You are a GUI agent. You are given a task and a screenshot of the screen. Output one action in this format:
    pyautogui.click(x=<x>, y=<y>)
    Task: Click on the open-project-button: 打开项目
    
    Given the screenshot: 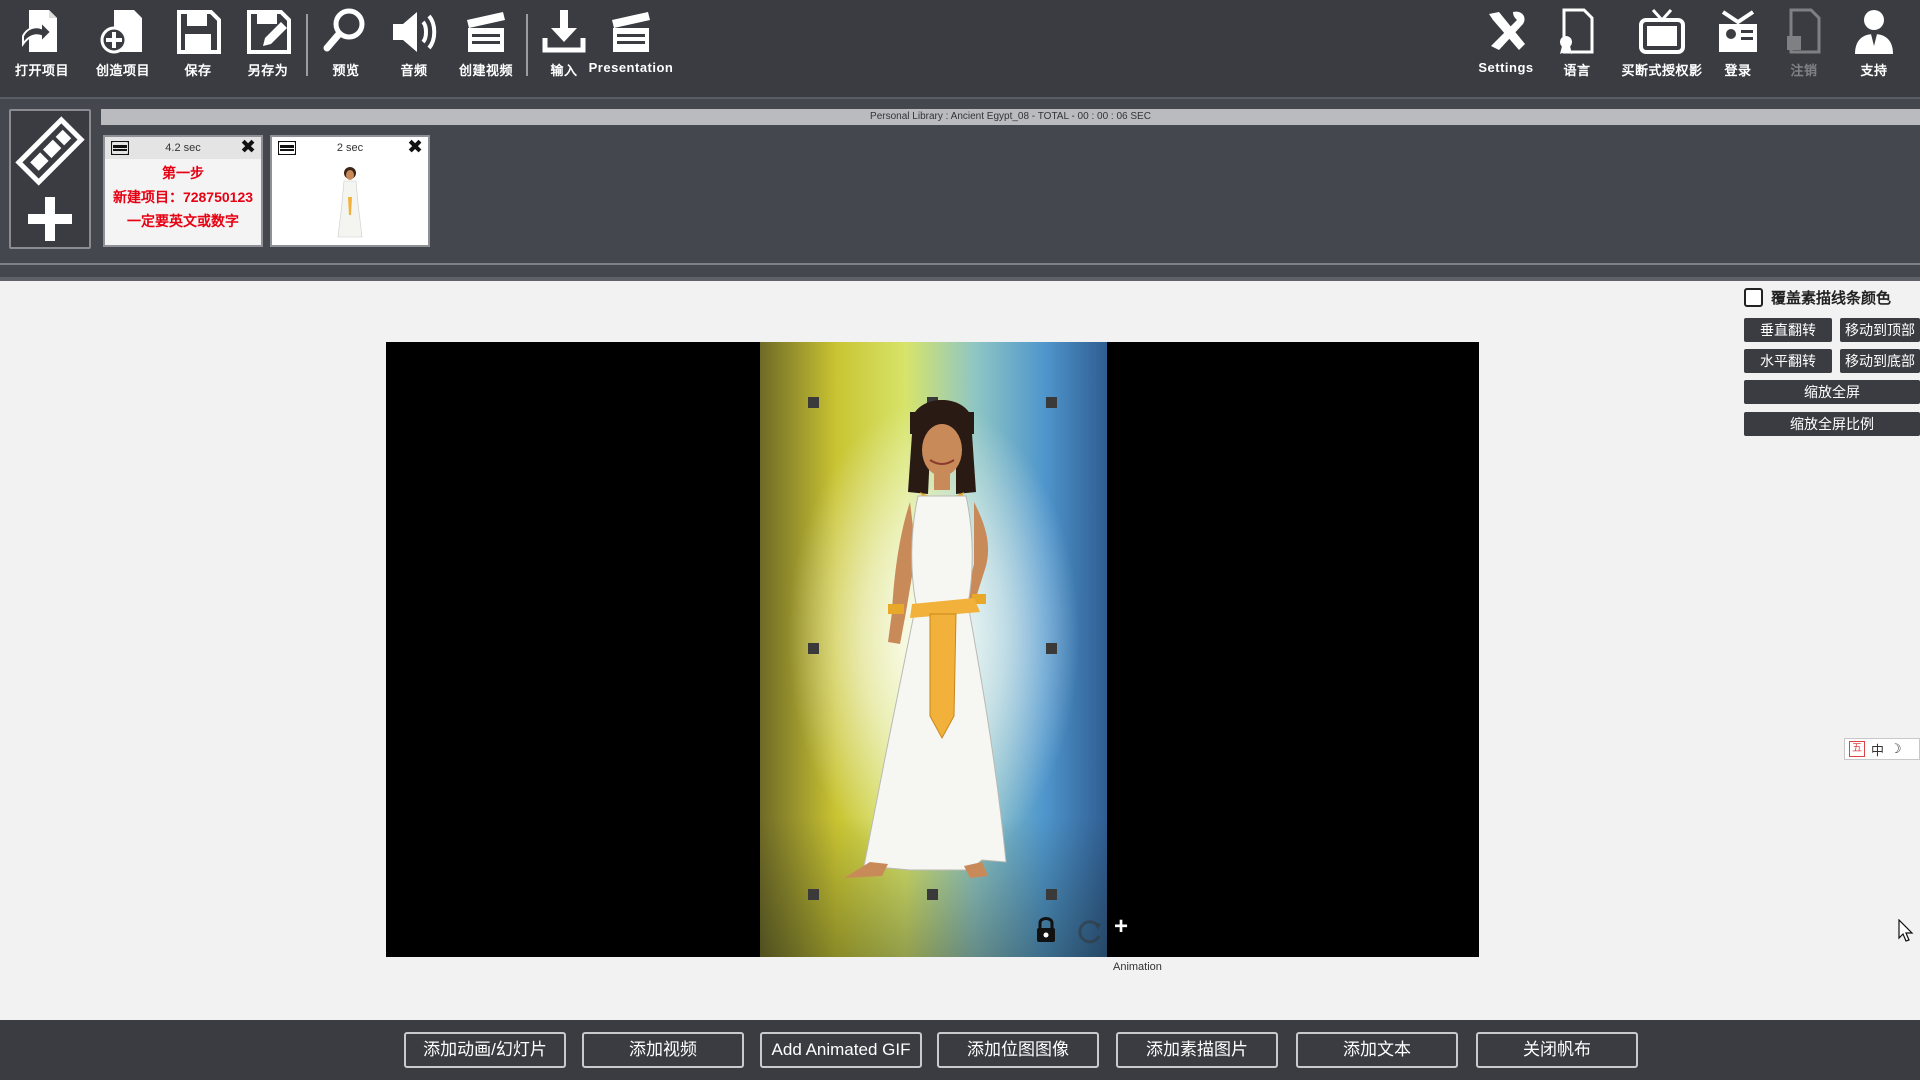 What is the action you would take?
    pyautogui.click(x=42, y=45)
    